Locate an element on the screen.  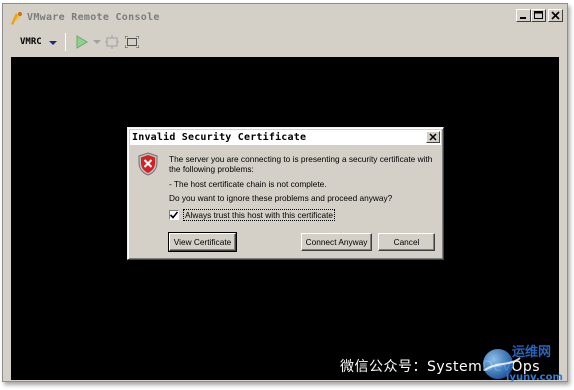
toolbar: VMRC is located at coordinates (285, 42).